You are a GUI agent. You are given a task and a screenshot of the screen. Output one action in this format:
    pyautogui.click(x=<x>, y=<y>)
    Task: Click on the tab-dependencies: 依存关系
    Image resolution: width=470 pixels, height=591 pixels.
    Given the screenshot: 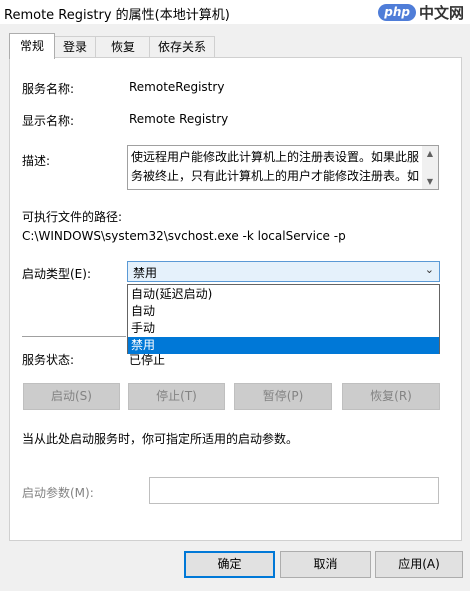 What is the action you would take?
    pyautogui.click(x=182, y=47)
    